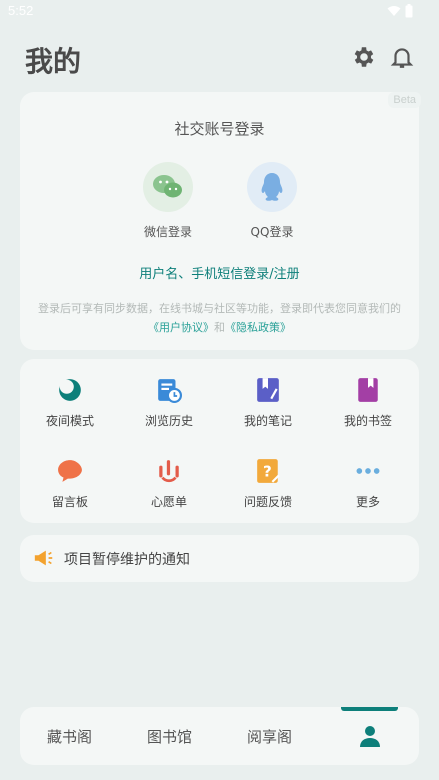 The image size is (439, 780). I want to click on status-icons, so click(400, 11).